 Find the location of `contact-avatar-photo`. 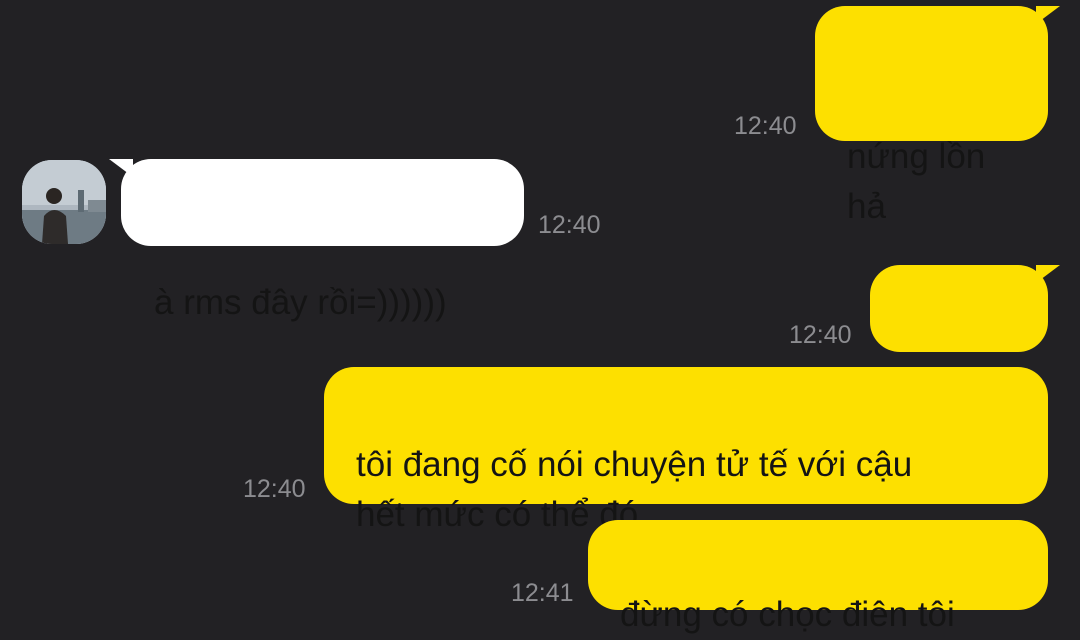

contact-avatar-photo is located at coordinates (64, 202).